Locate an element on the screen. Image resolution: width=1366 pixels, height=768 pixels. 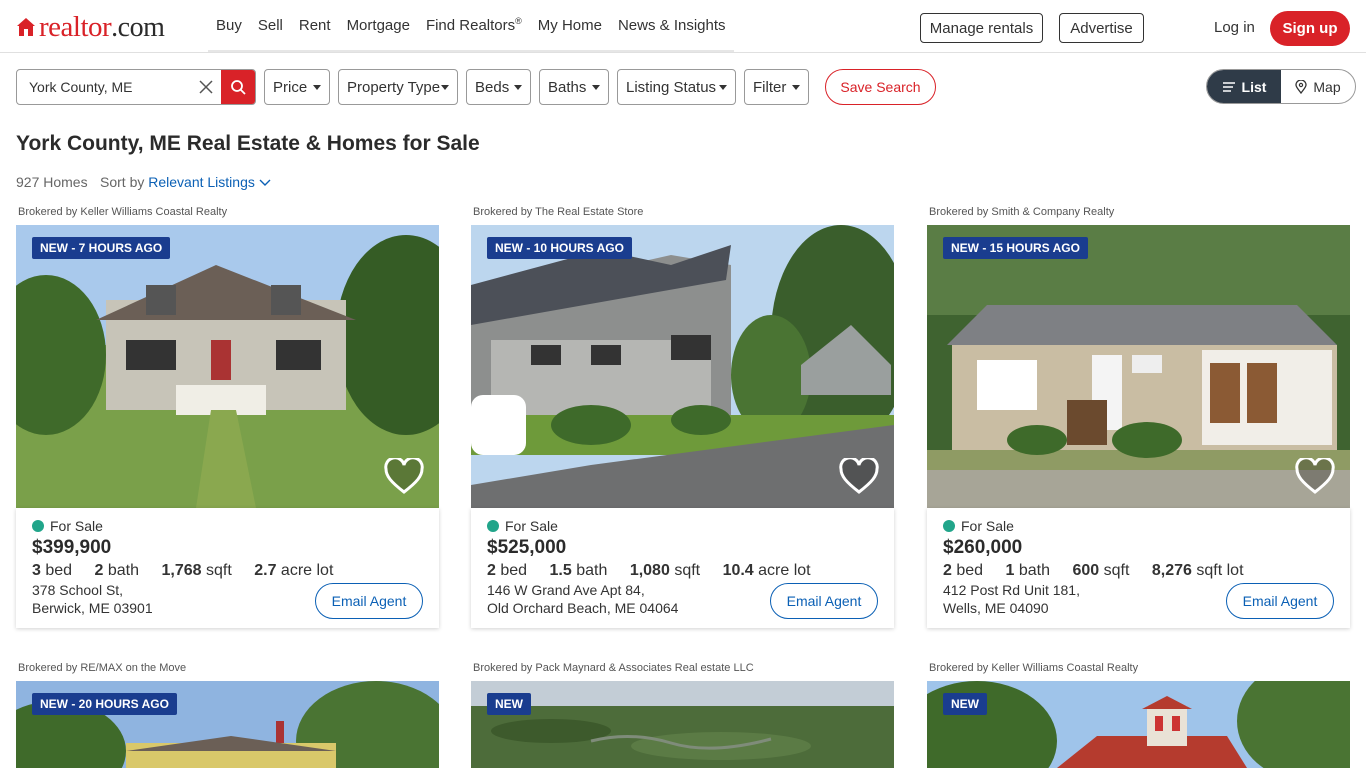
list-icon is located at coordinates (1228, 86).